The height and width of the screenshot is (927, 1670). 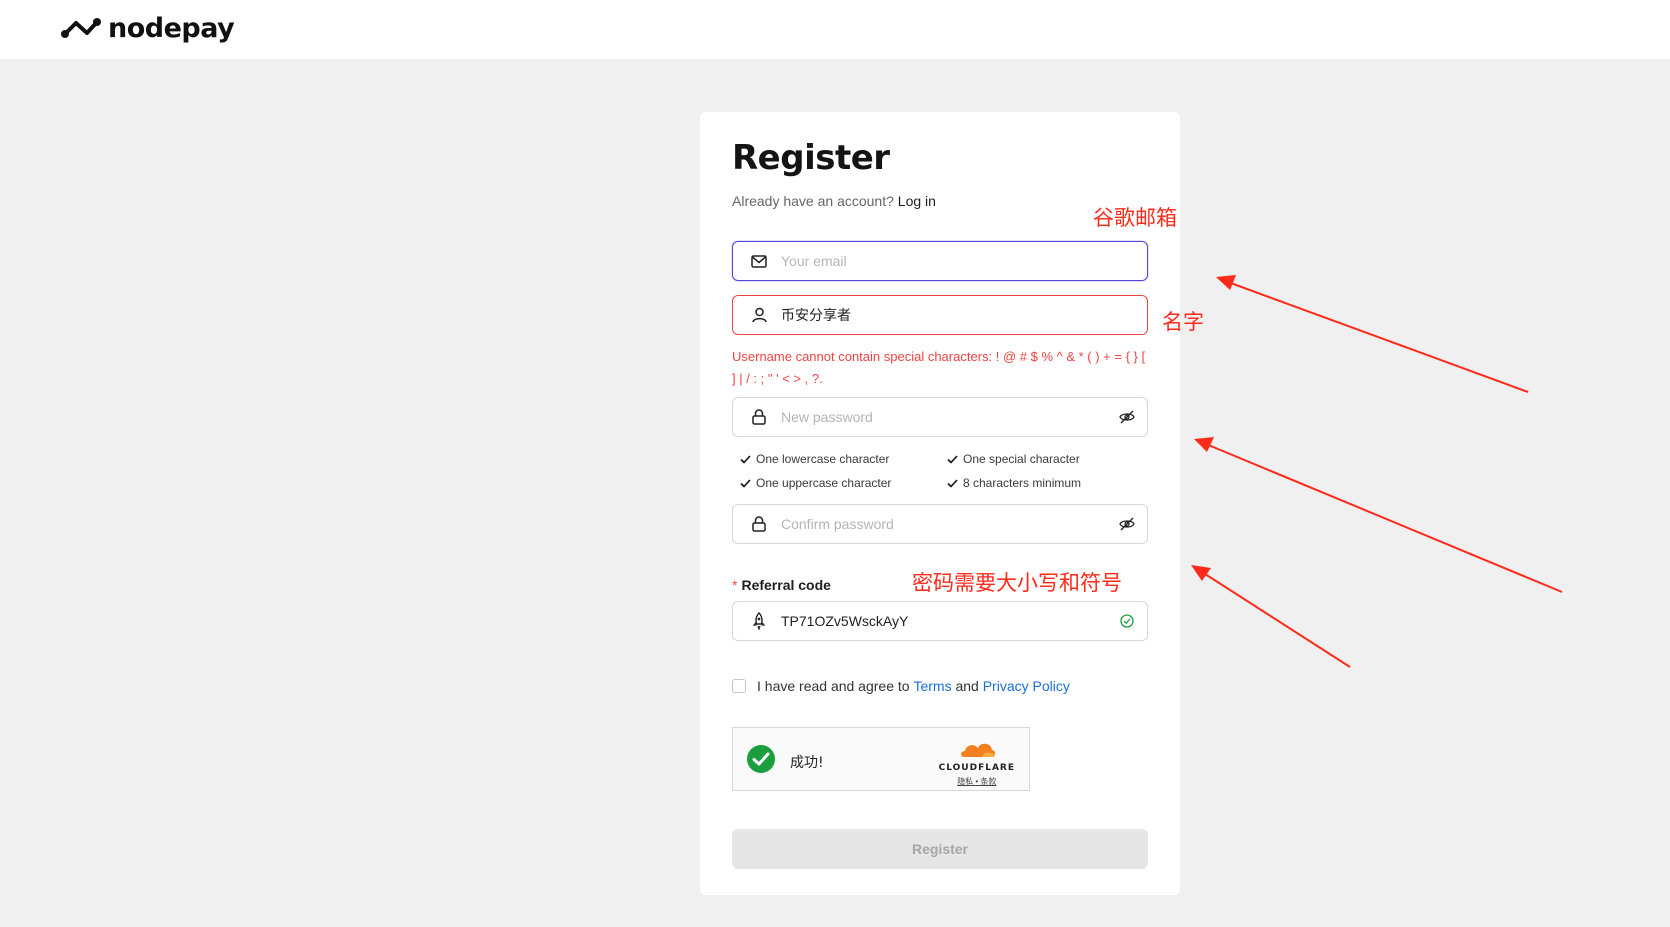 I want to click on captcha-links: 隐私 • 条款, so click(x=977, y=781).